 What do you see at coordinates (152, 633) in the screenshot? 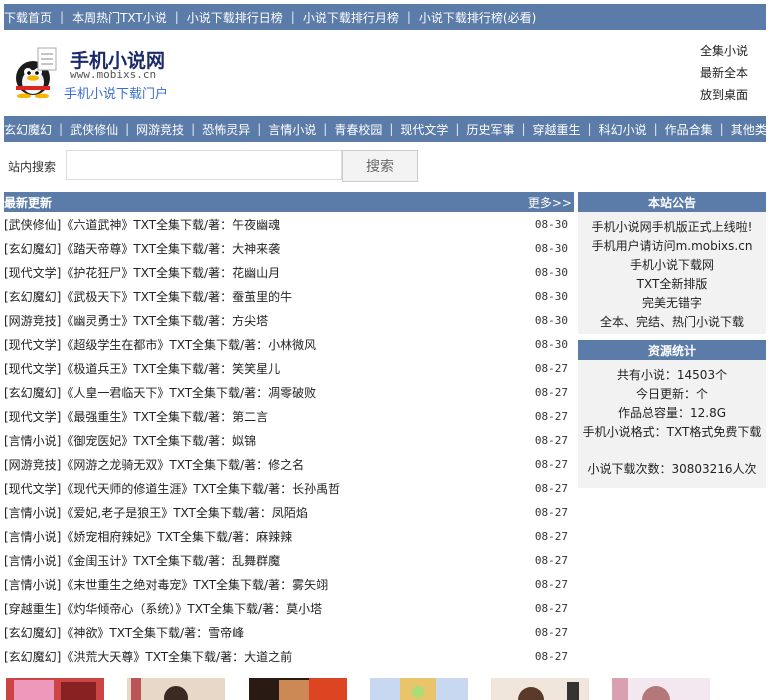
I see `book-title: 《神欲》TXT全集下载/著：雪帝峰` at bounding box center [152, 633].